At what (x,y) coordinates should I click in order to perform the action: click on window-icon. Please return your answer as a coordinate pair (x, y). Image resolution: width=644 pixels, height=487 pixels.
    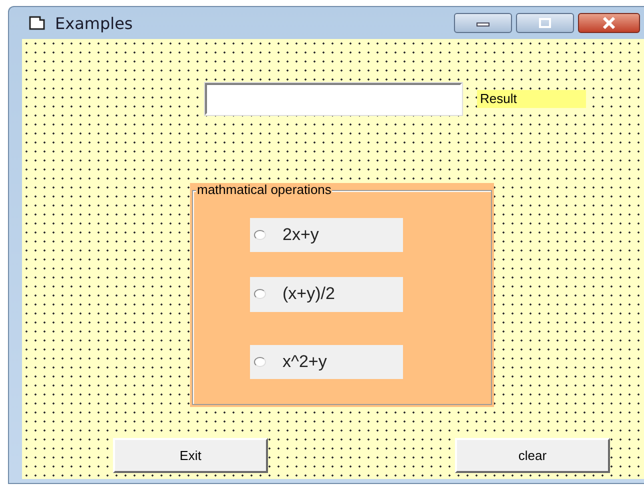
    Looking at the image, I should click on (37, 23).